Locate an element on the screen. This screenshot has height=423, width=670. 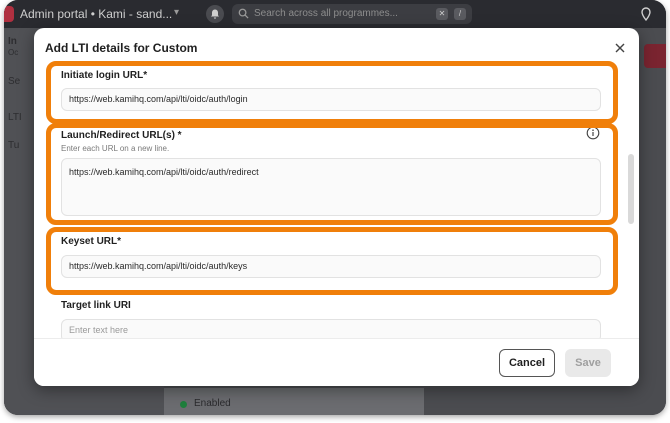
background-sidebar-item: Oc is located at coordinates (13, 52).